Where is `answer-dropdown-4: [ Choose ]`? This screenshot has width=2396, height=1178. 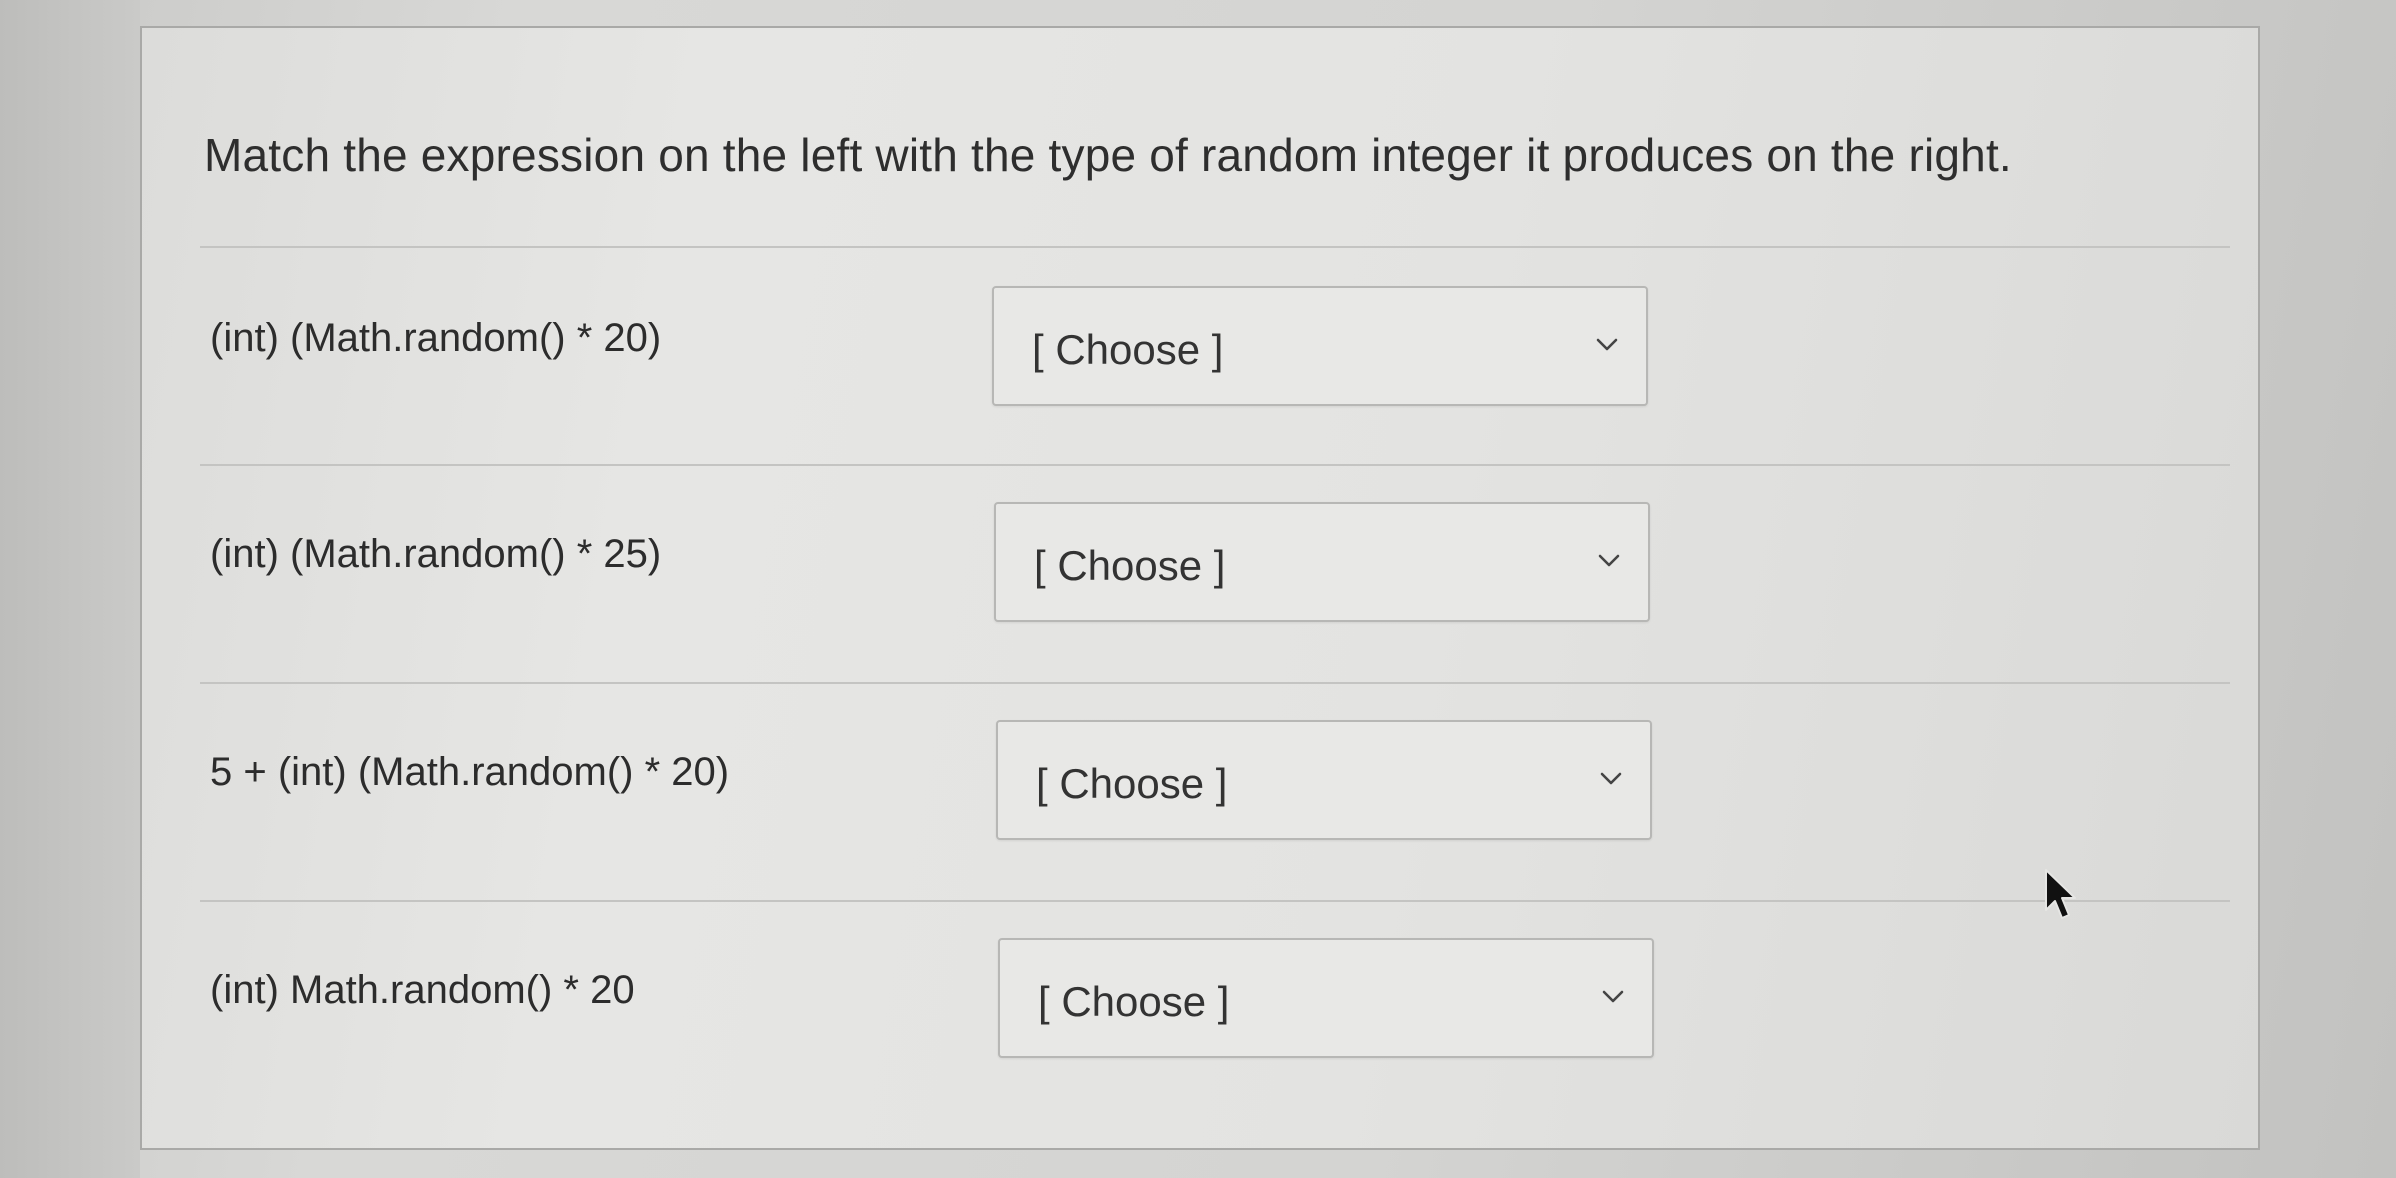
answer-dropdown-4: [ Choose ] is located at coordinates (1326, 998).